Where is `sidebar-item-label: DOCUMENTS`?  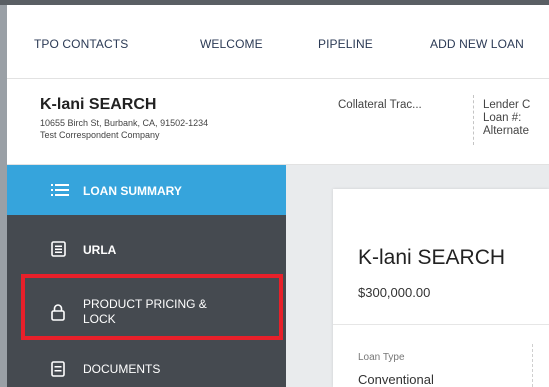 sidebar-item-label: DOCUMENTS is located at coordinates (122, 369).